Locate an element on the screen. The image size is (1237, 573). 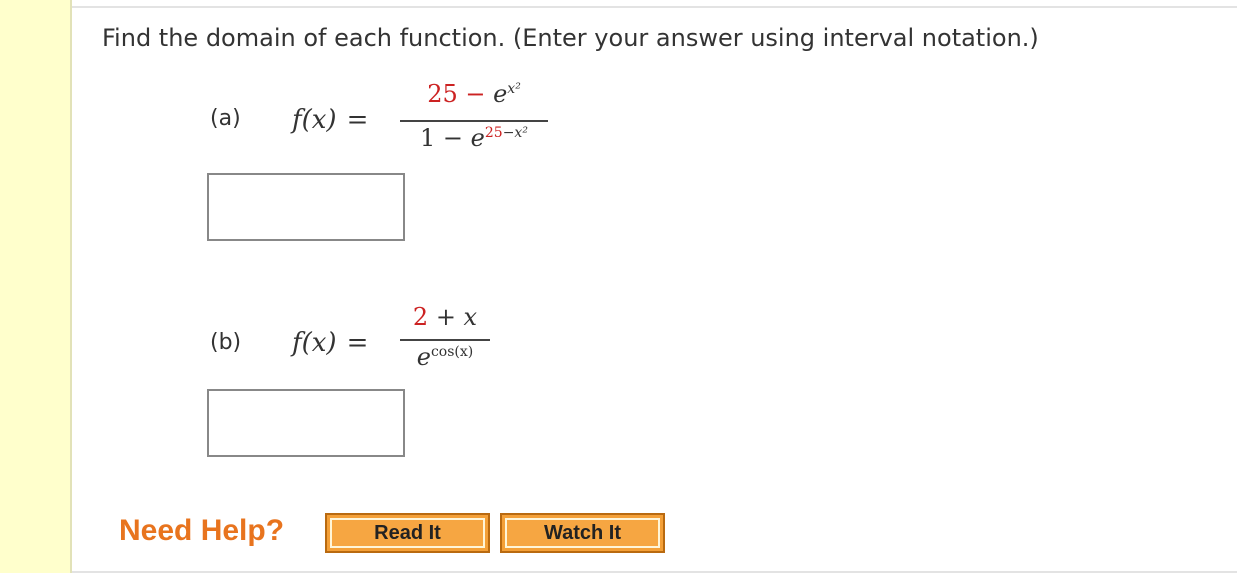
watch-it-label: Watch It is located at coordinates (582, 533).